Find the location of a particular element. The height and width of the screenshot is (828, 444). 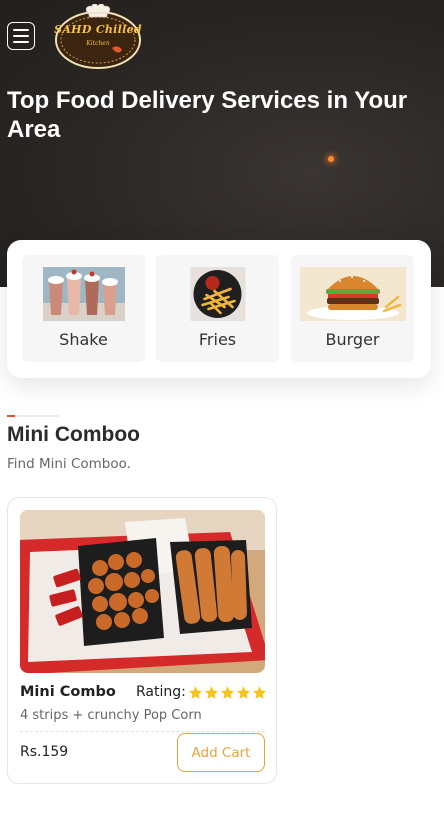

category-label: Shake is located at coordinates (83, 339).